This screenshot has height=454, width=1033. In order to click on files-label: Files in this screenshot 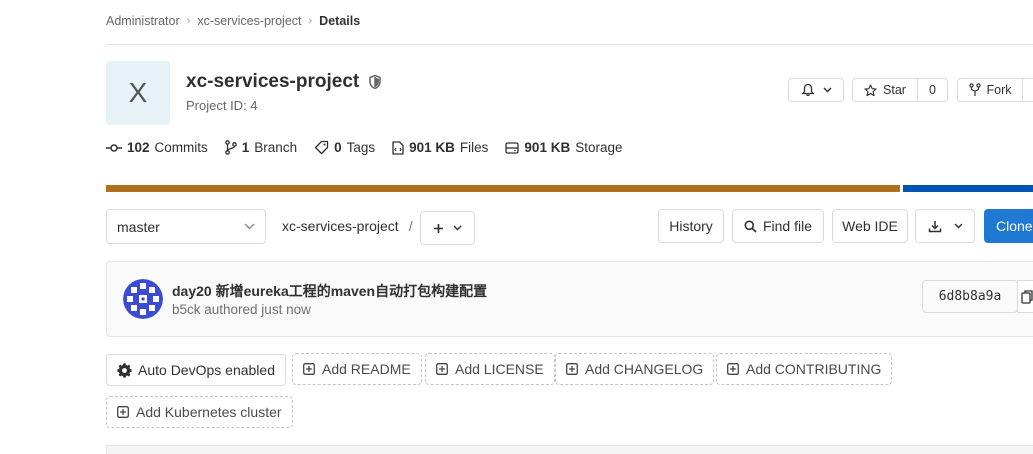, I will do `click(474, 147)`.